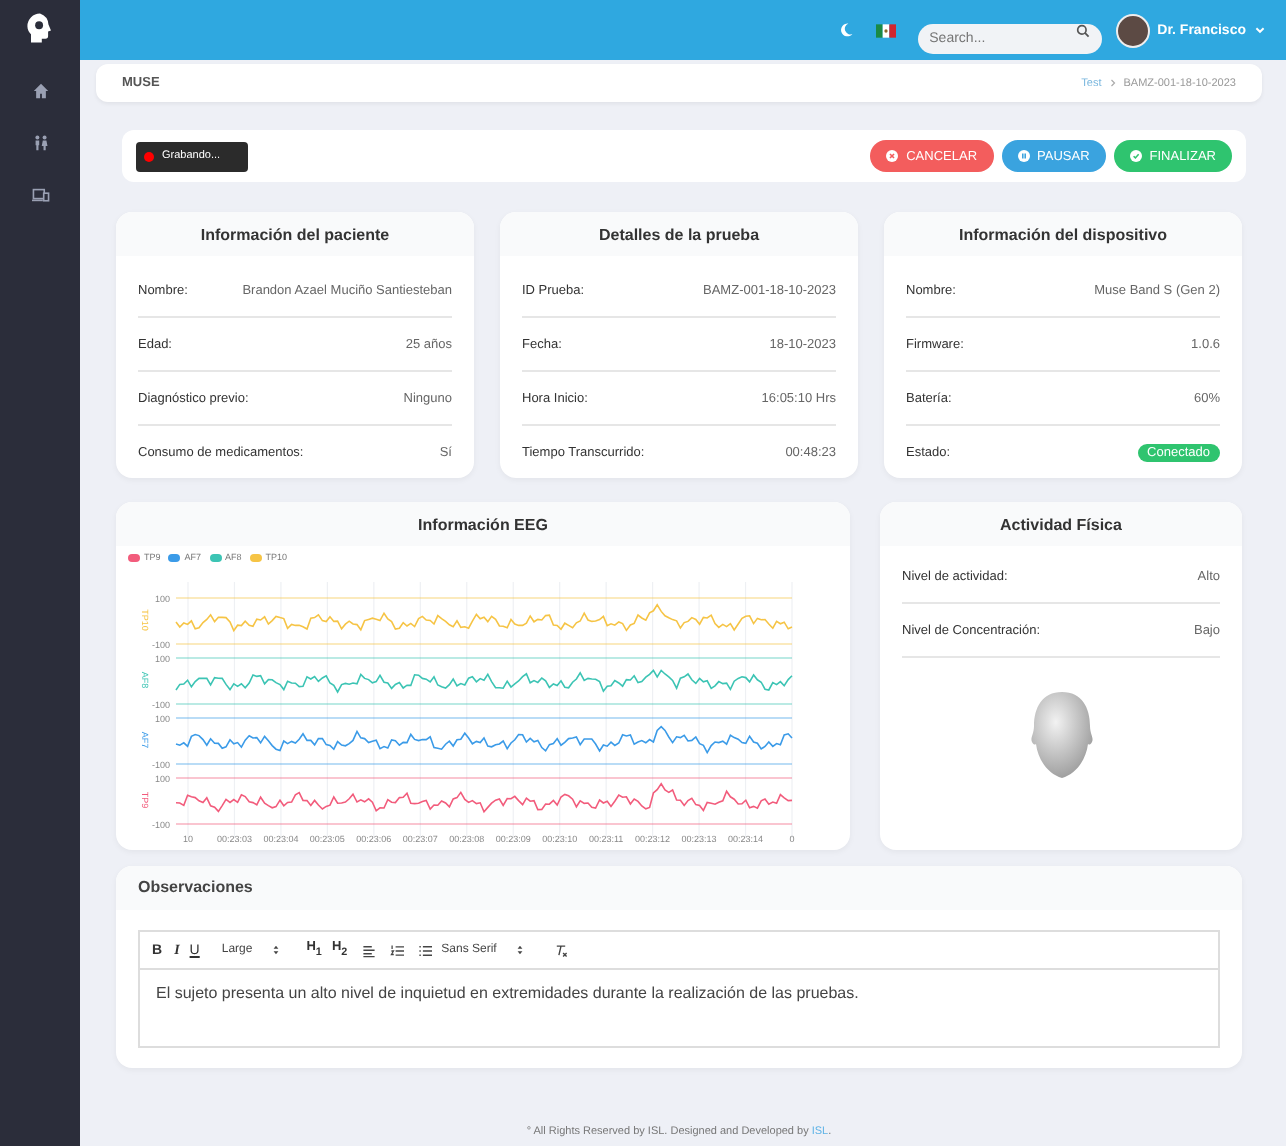 Image resolution: width=1286 pixels, height=1146 pixels. What do you see at coordinates (1023, 156) in the screenshot?
I see `pause-circle-icon` at bounding box center [1023, 156].